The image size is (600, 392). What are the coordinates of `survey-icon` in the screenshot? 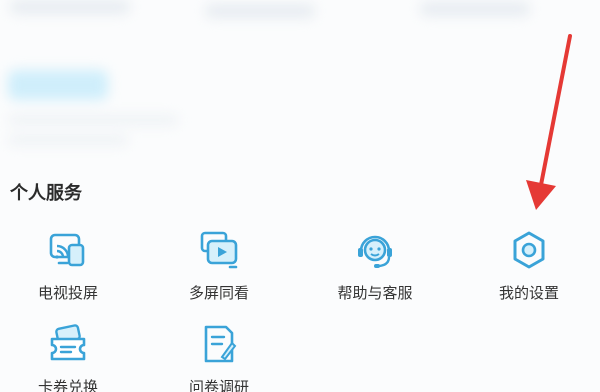 It's located at (219, 344).